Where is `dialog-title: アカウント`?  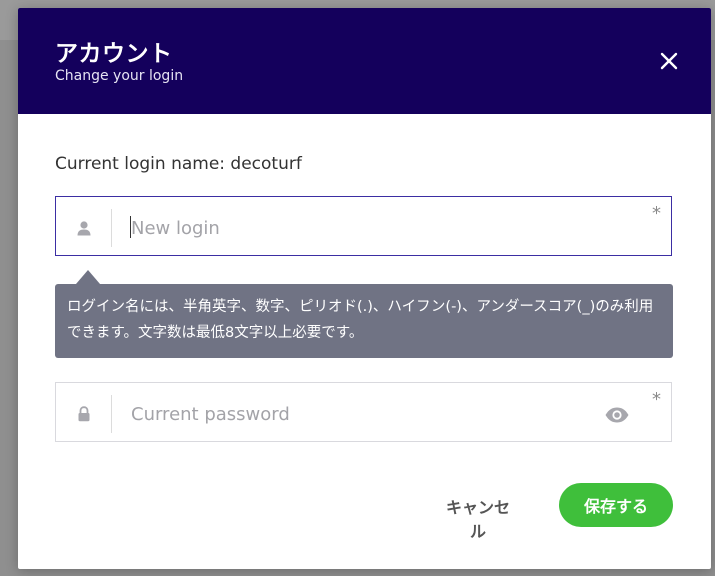 dialog-title: アカウント is located at coordinates (114, 54).